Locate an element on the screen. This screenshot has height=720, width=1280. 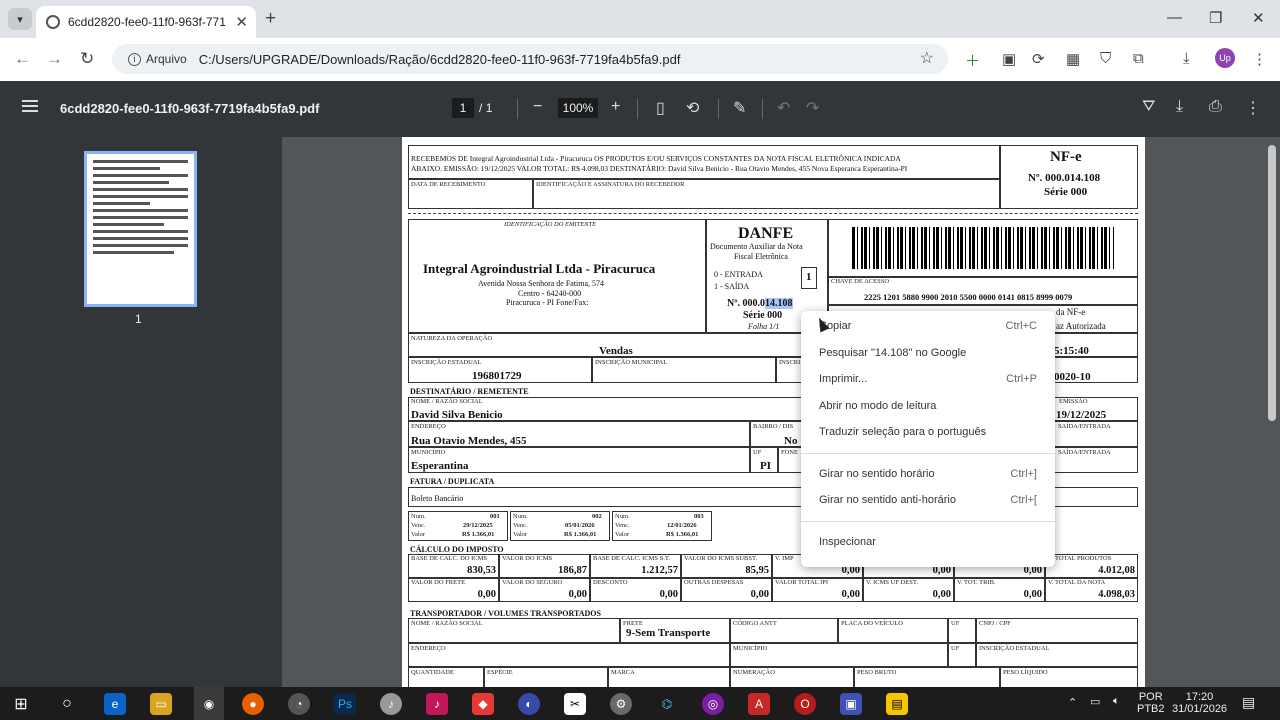
off-extension-icon: ▣ is located at coordinates (1009, 59).